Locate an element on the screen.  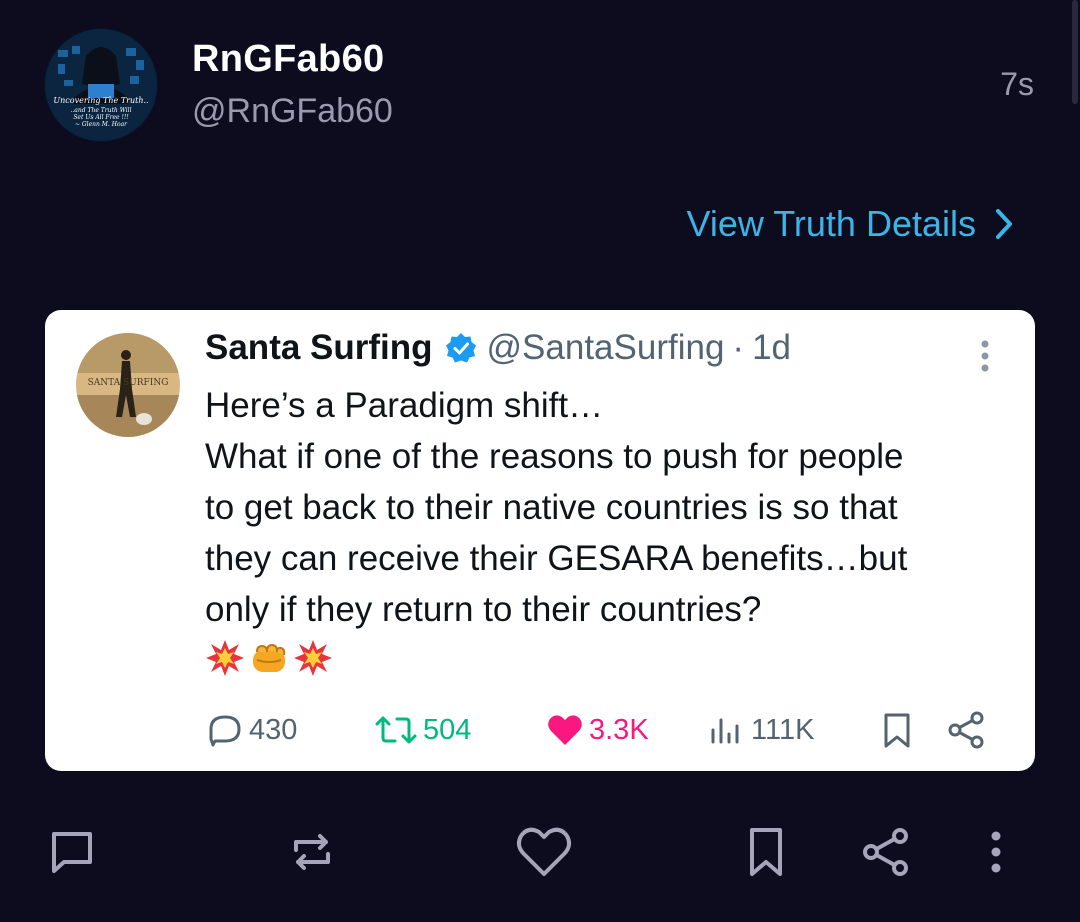
more-actions-button is located at coordinates (996, 852).